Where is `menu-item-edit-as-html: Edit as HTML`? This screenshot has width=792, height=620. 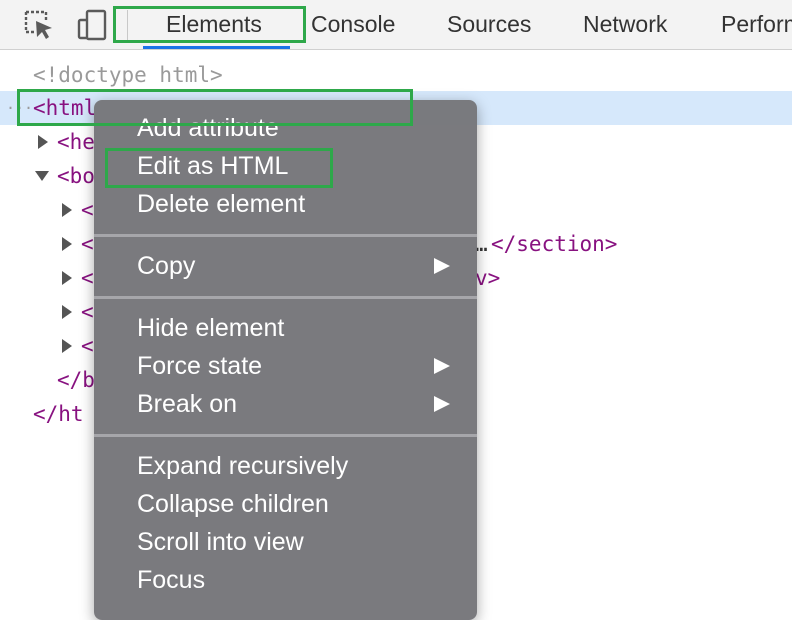
menu-item-edit-as-html: Edit as HTML is located at coordinates (285, 166).